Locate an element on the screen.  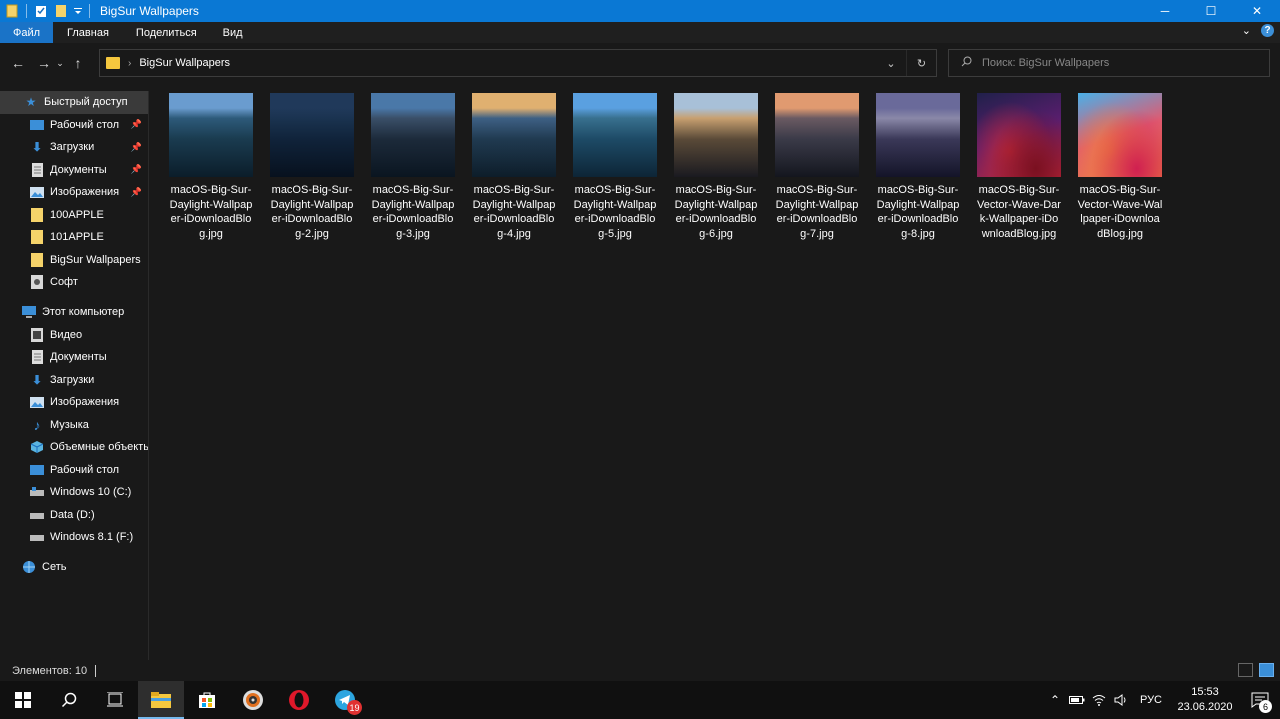
volume-icon is located at coordinates (1121, 700).